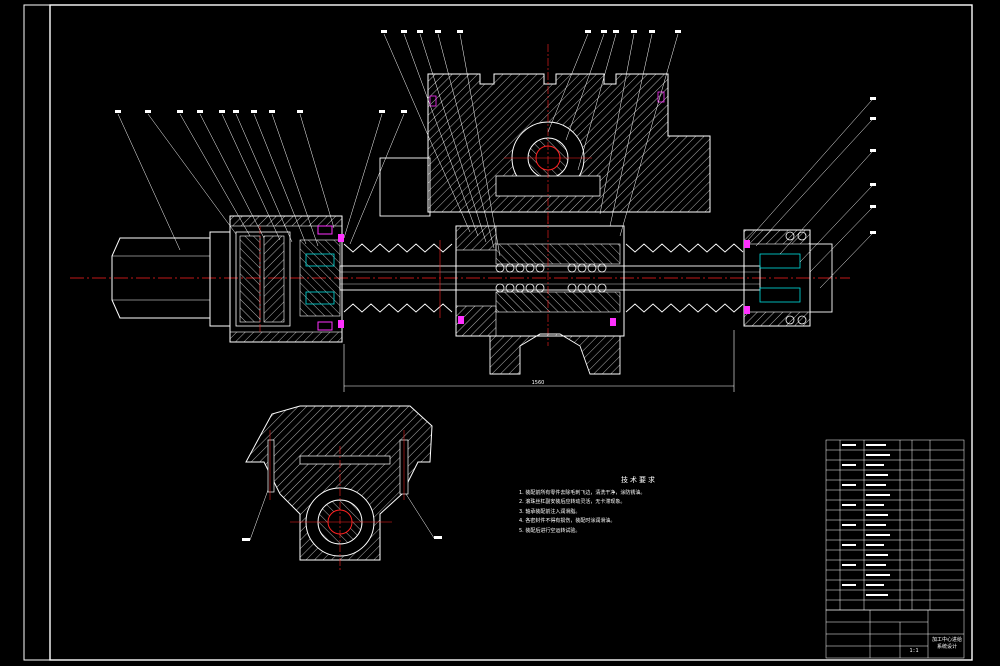 This screenshot has height=666, width=1000. I want to click on servo-motor, so click(171, 279).